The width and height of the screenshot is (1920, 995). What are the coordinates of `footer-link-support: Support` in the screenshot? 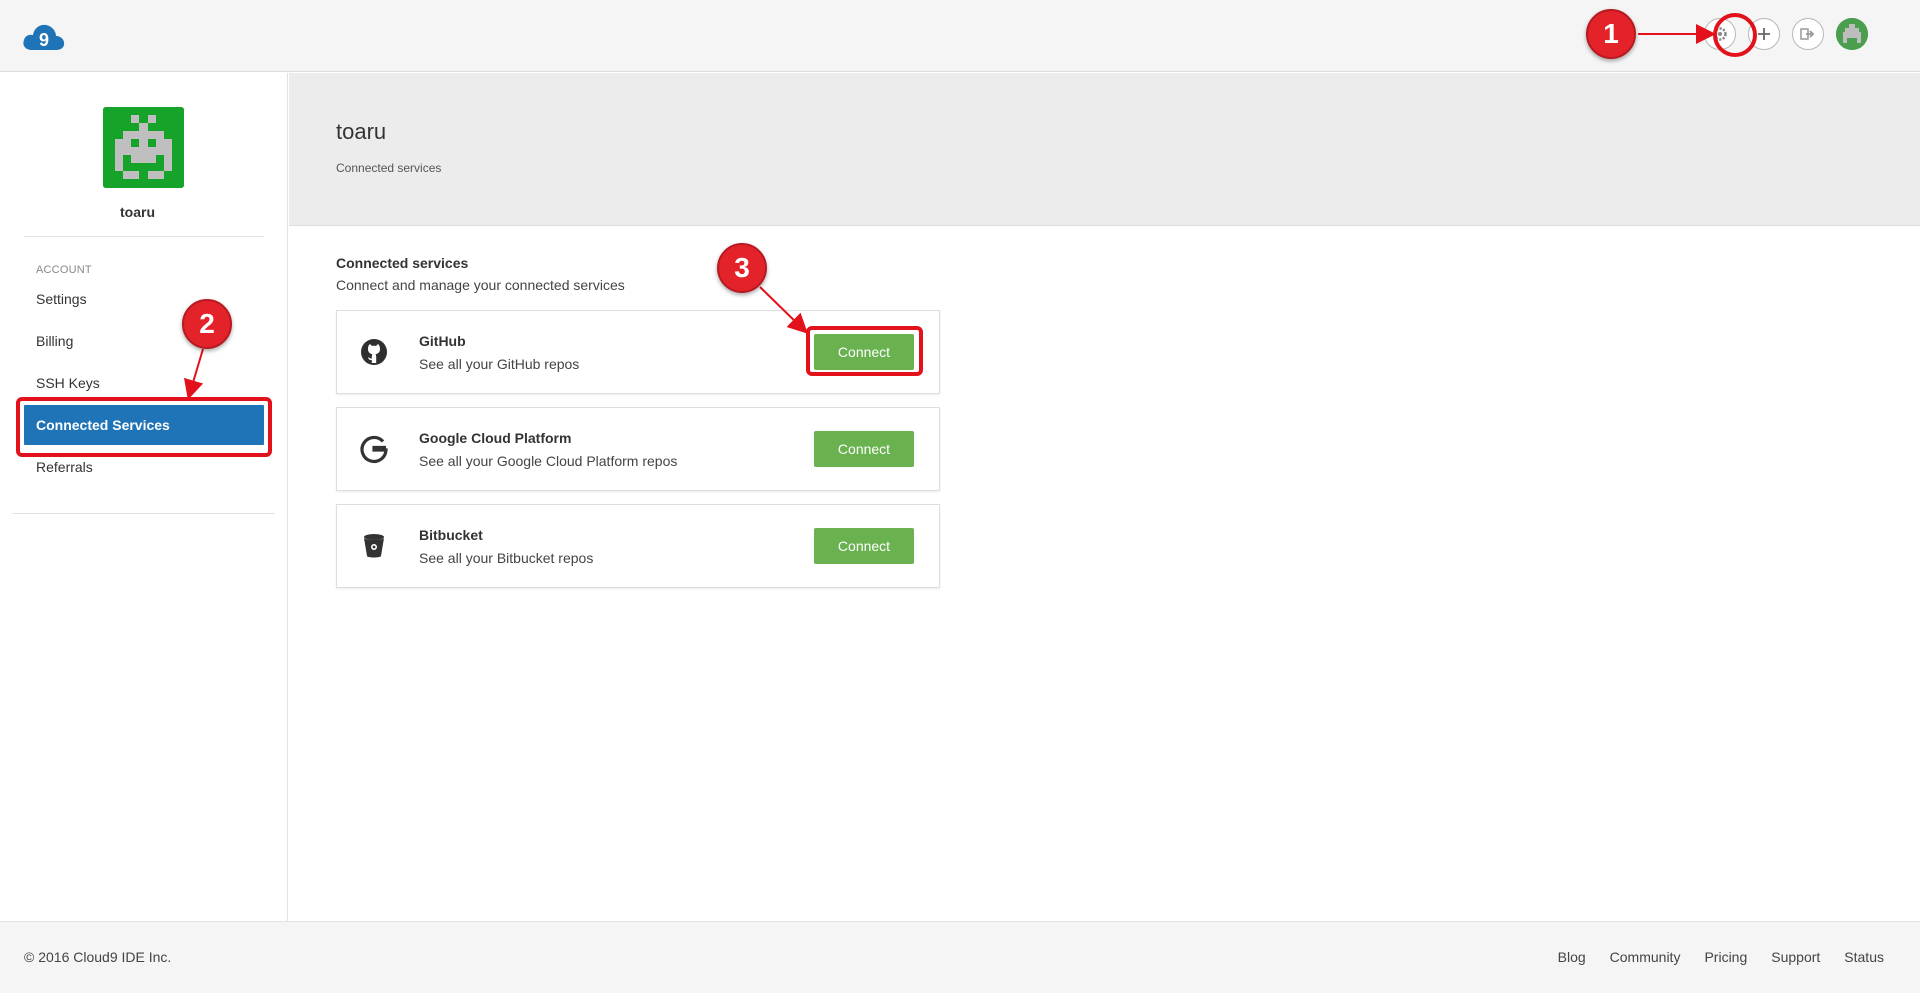 It's located at (1795, 957).